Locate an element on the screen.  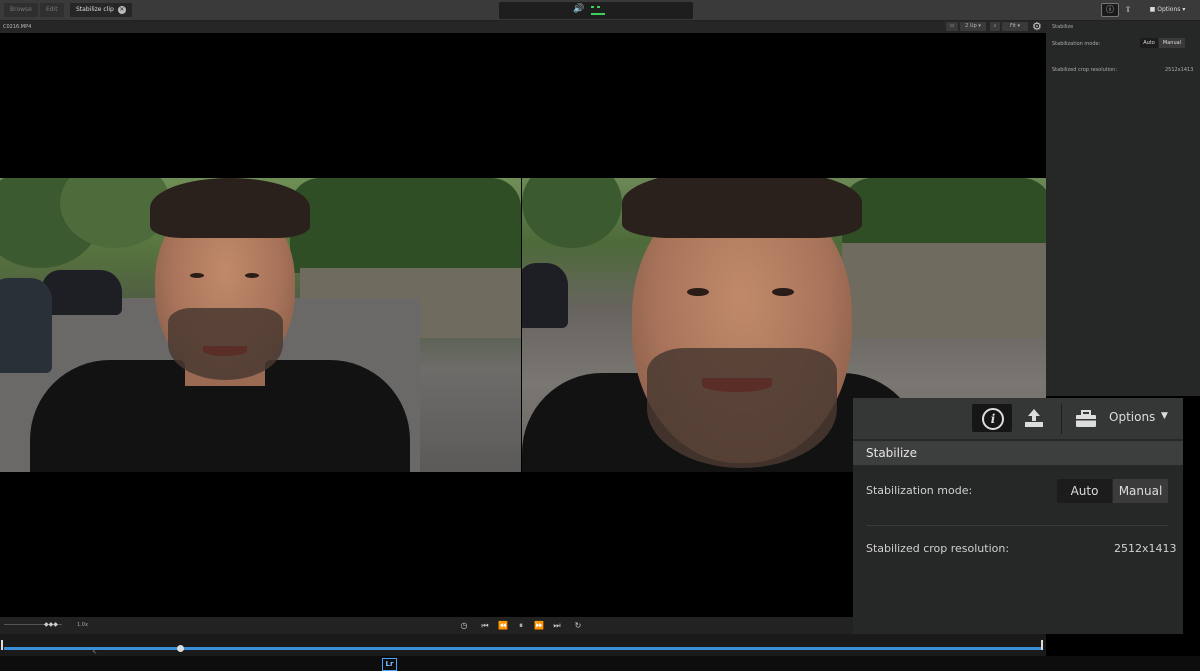
info-button: i is located at coordinates (992, 418).